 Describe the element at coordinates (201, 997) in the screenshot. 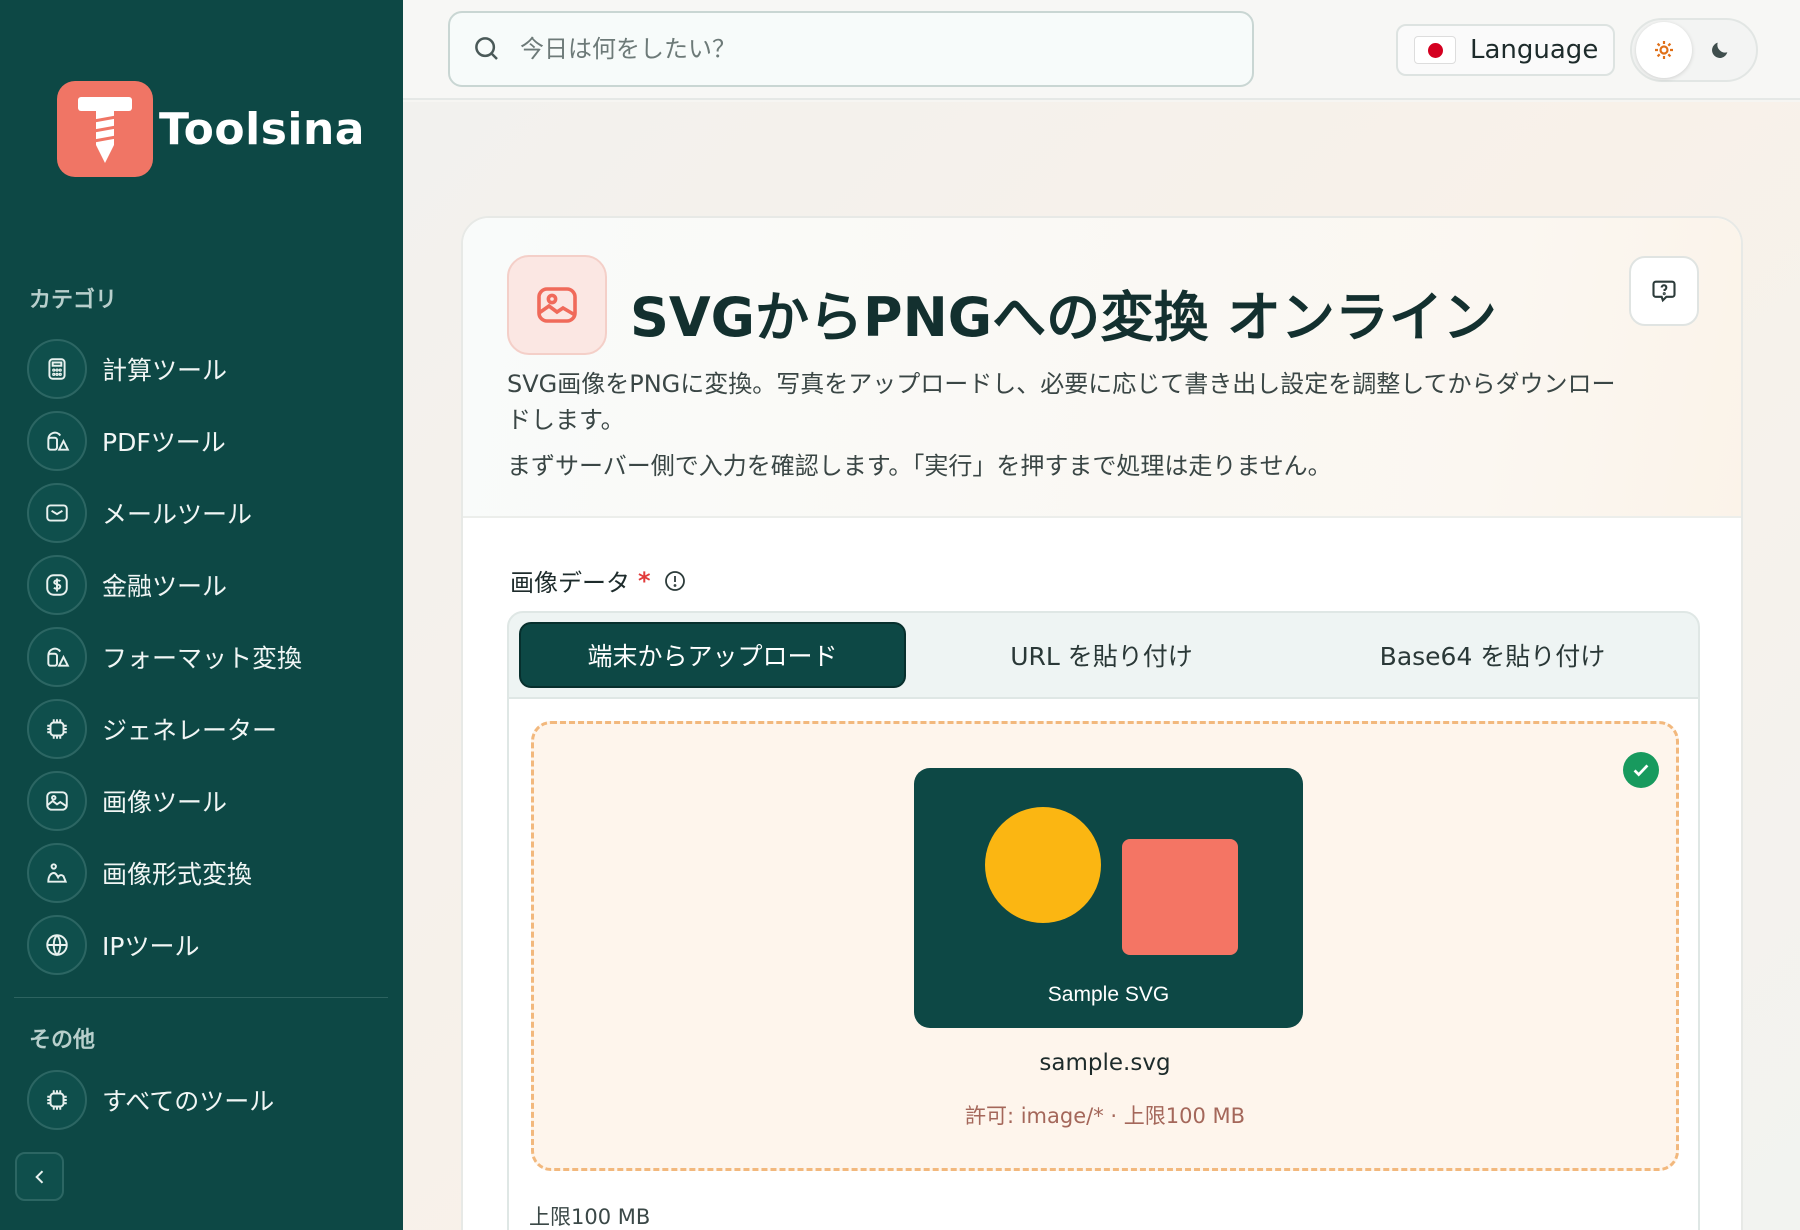

I see `sidebar-divider` at that location.